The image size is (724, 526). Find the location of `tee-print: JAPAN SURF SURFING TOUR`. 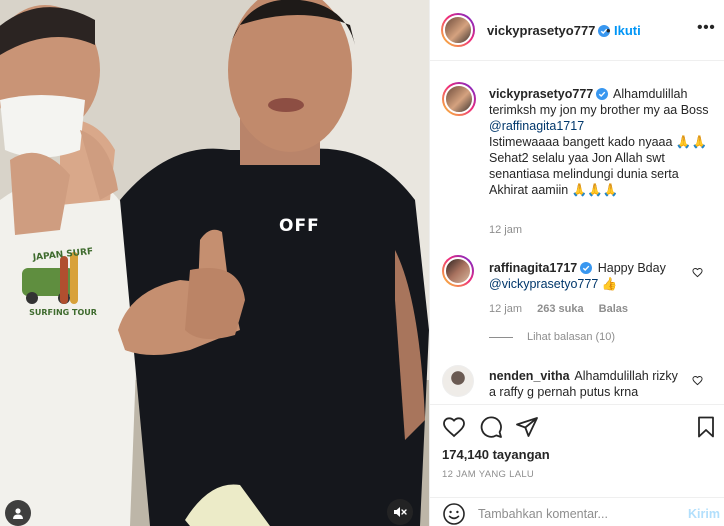

tee-print: JAPAN SURF SURFING TOUR is located at coordinates (63, 282).